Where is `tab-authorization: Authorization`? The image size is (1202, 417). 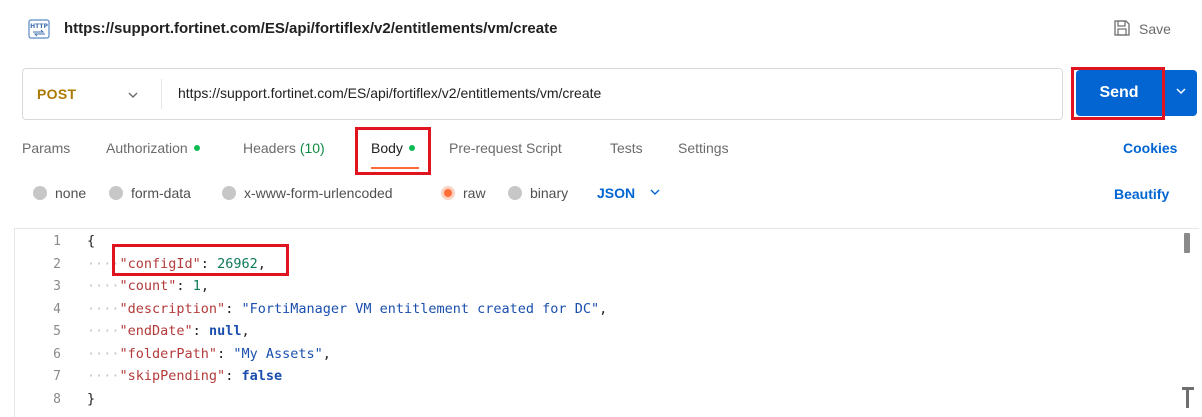 tab-authorization: Authorization is located at coordinates (153, 148).